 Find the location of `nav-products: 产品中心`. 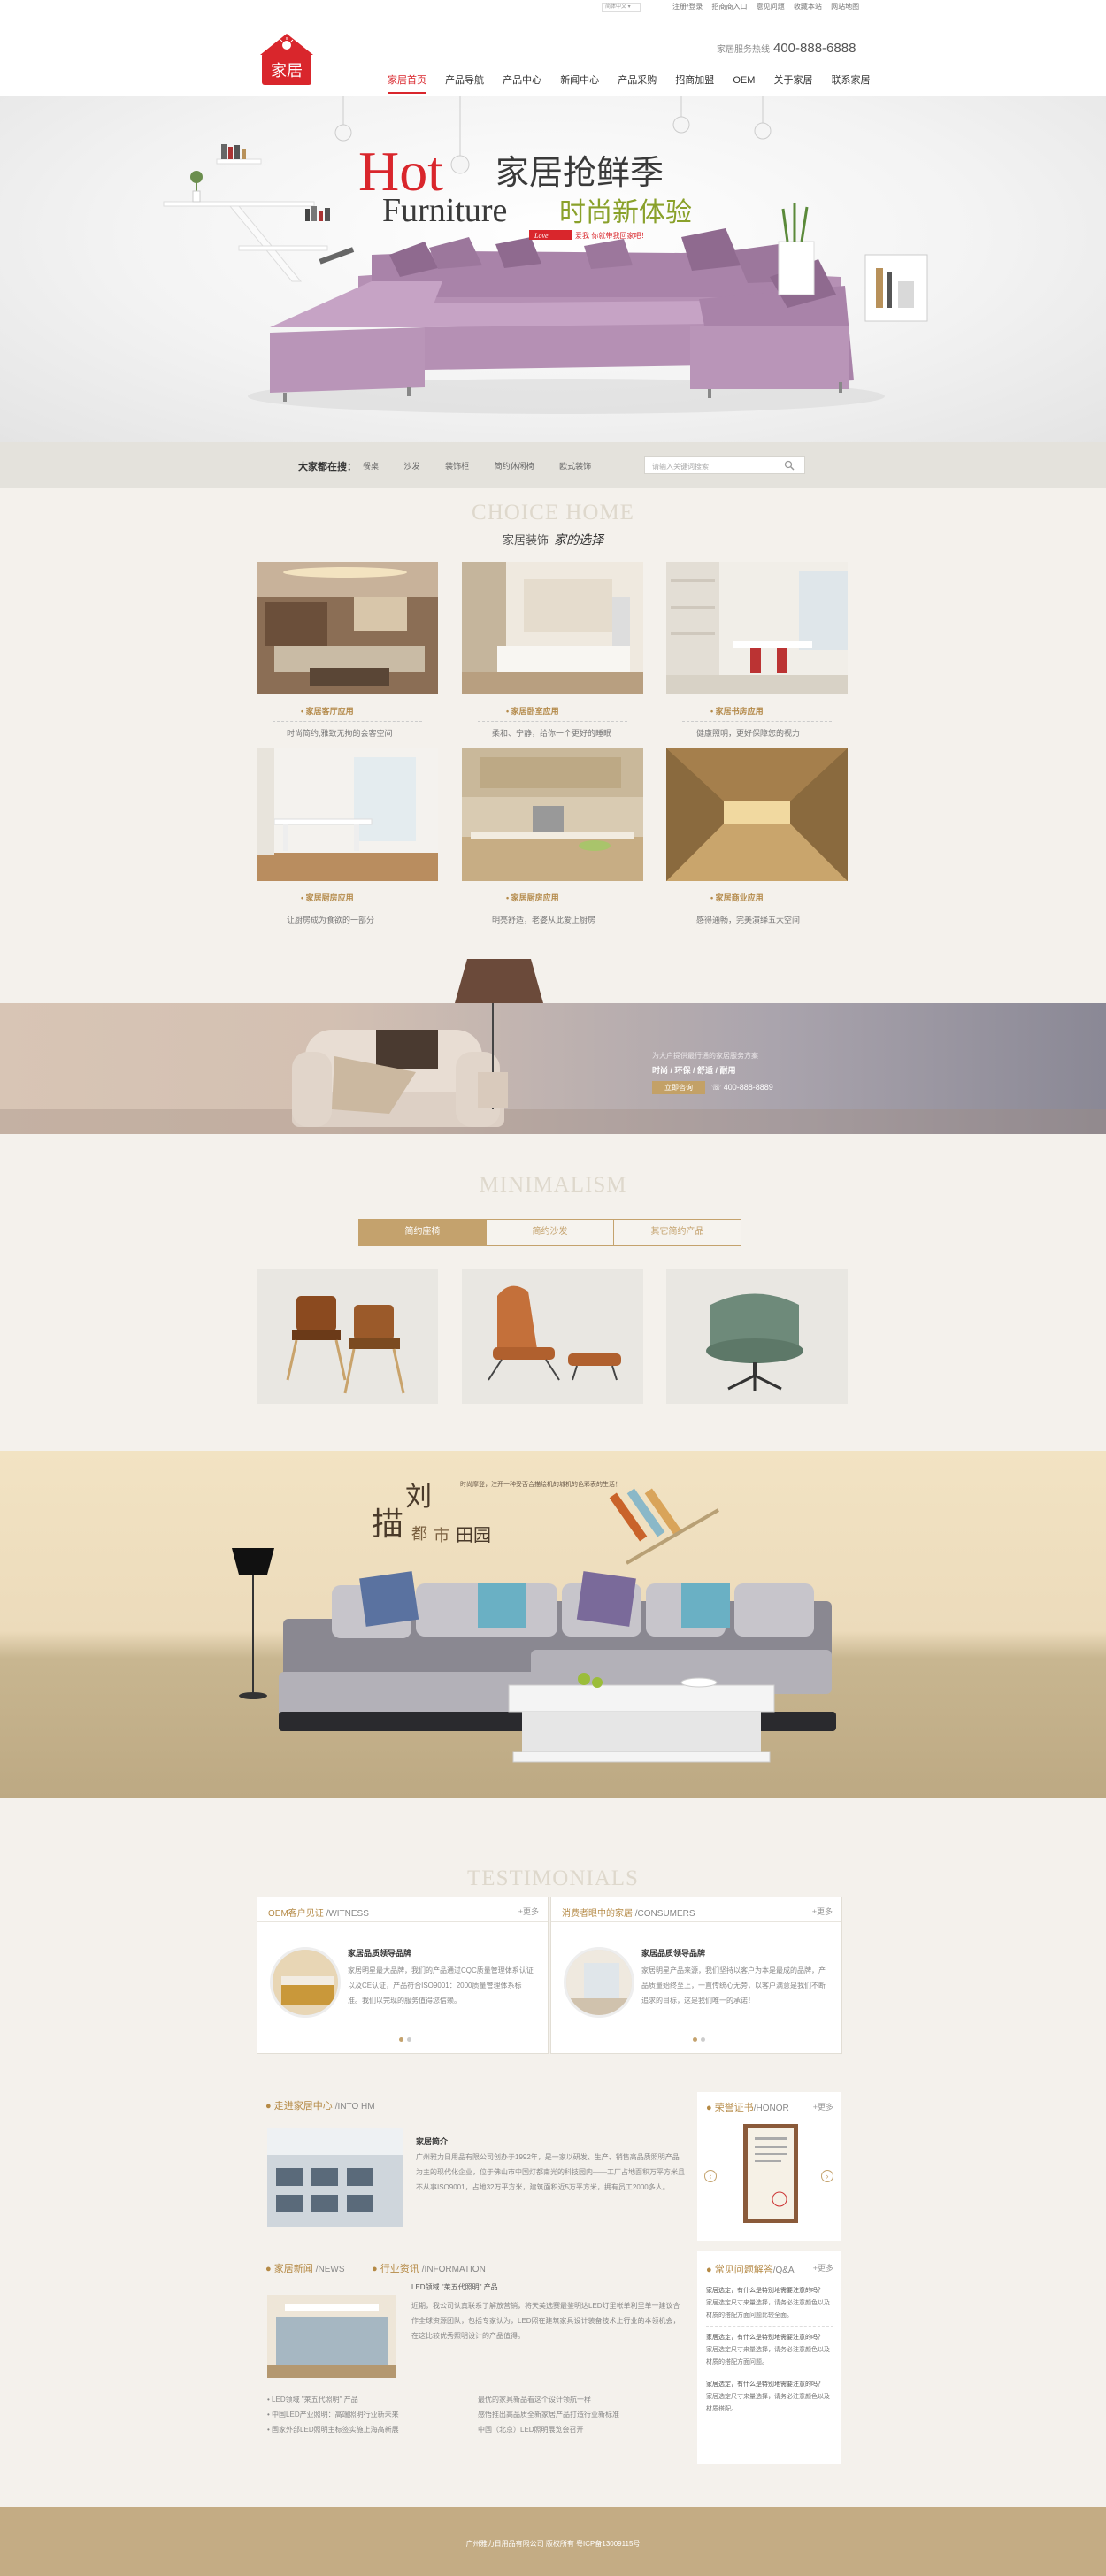

nav-products: 产品中心 is located at coordinates (522, 82).